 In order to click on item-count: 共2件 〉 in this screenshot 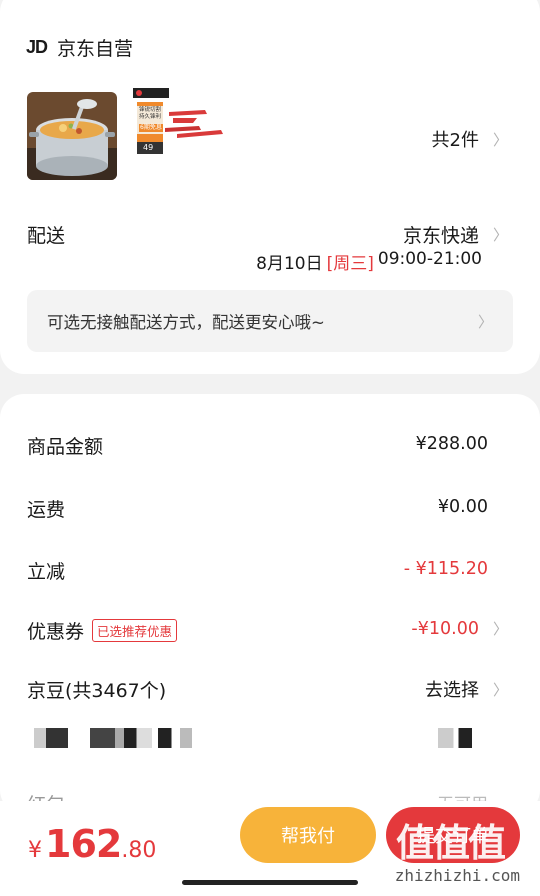, I will do `click(470, 139)`.